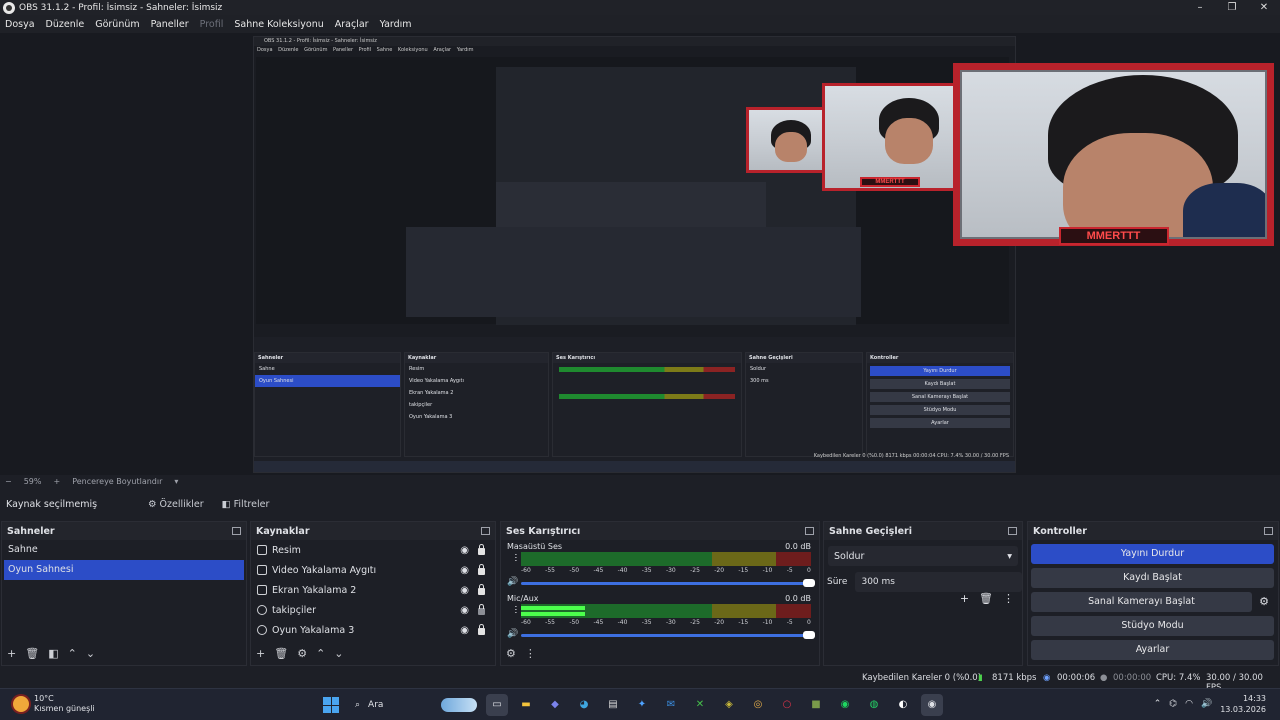 The height and width of the screenshot is (720, 1280). I want to click on meter-tick: -60, so click(526, 570).